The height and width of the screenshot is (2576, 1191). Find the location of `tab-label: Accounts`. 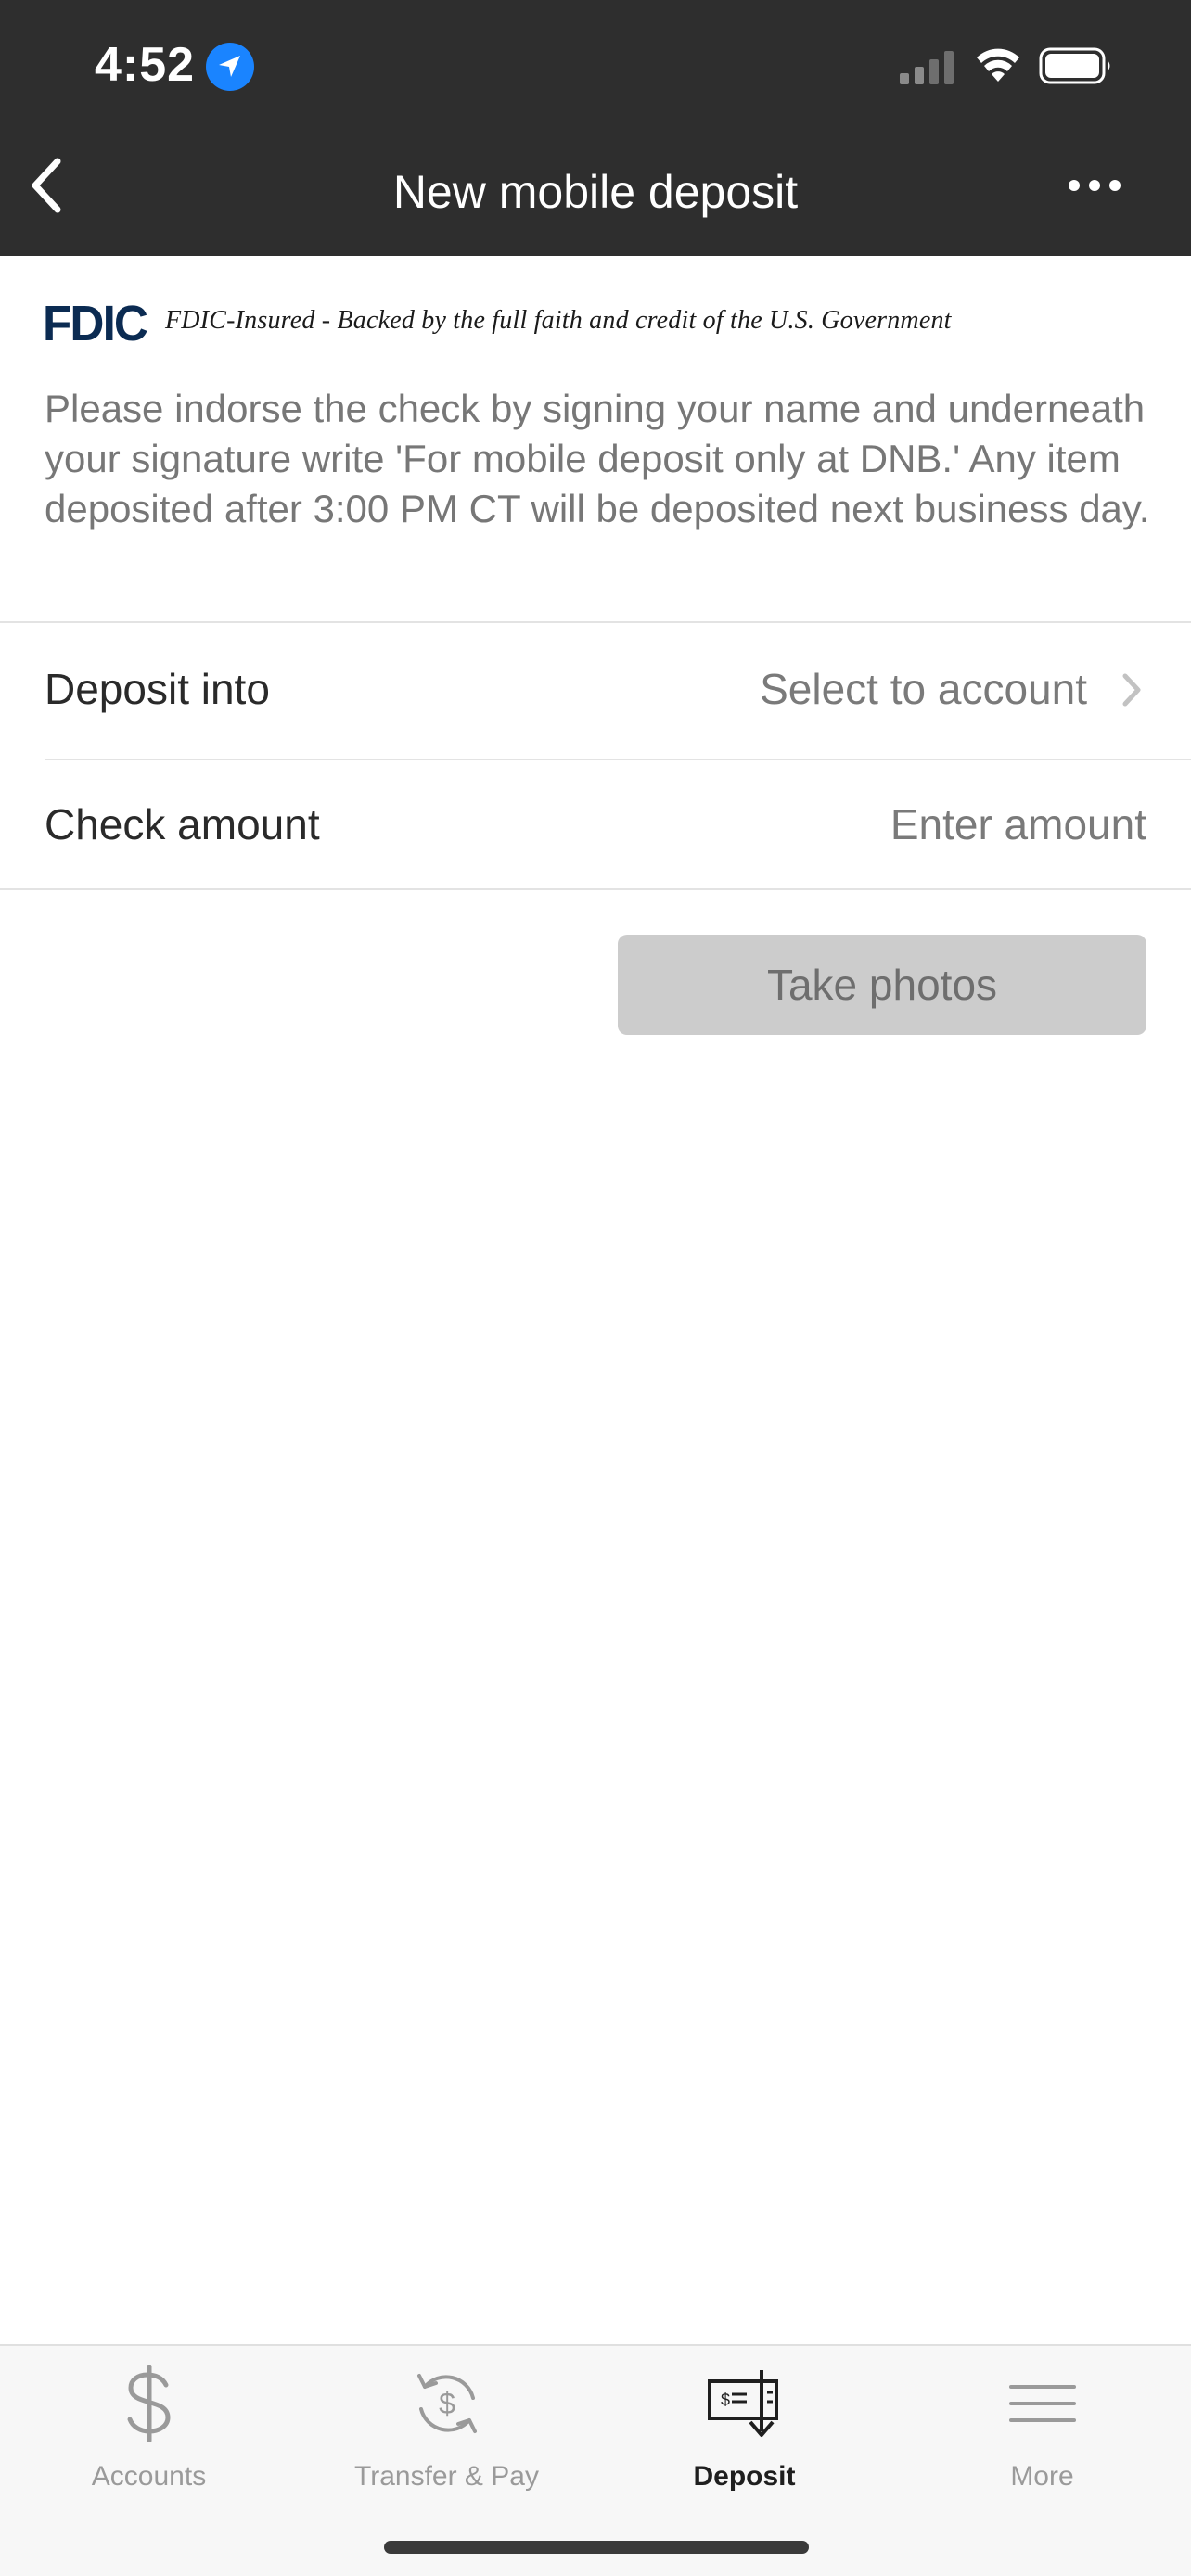

tab-label: Accounts is located at coordinates (149, 2476).